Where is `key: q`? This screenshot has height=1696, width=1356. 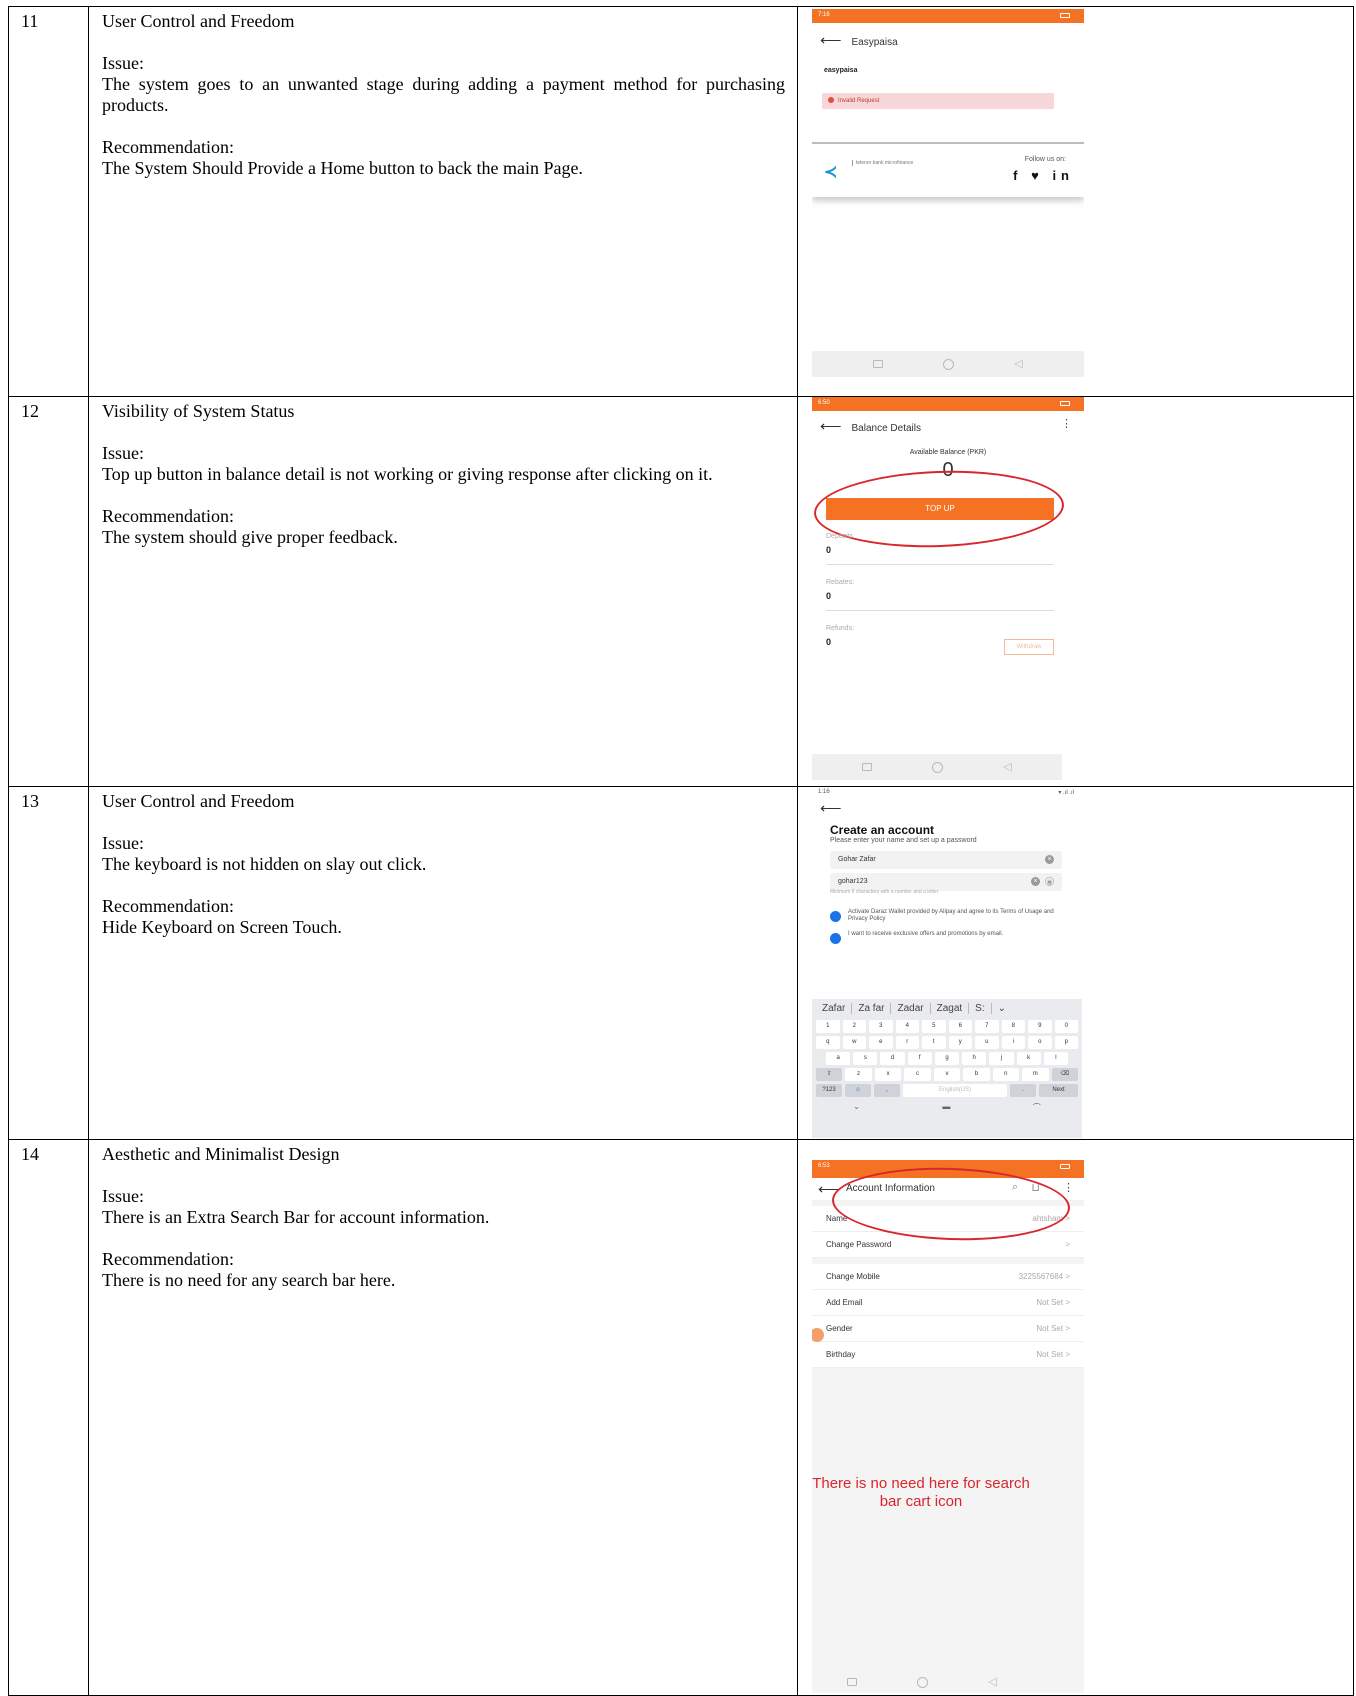
key: q is located at coordinates (828, 1042).